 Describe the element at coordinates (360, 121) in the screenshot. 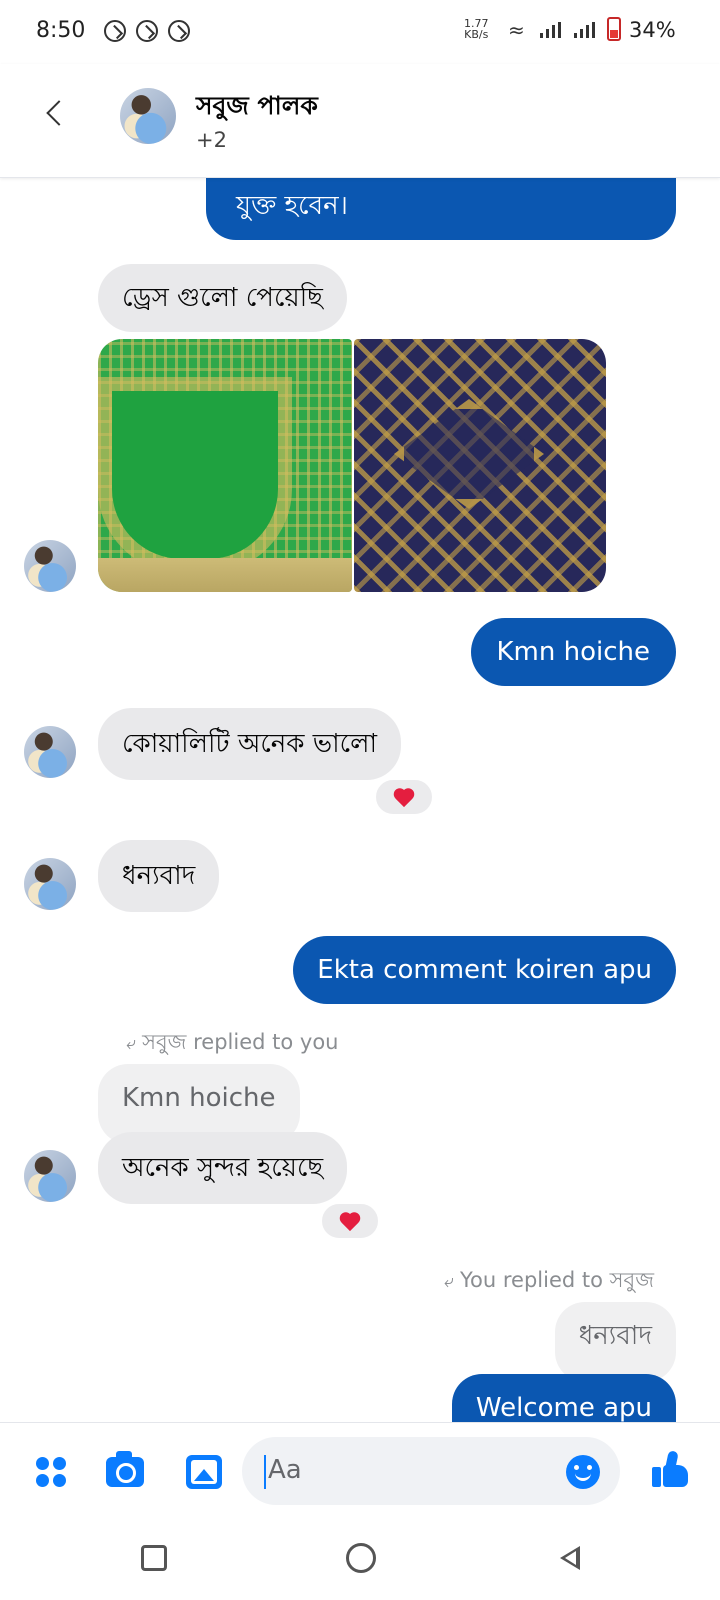

I see `chat-header: সবুজ পালক +2` at that location.